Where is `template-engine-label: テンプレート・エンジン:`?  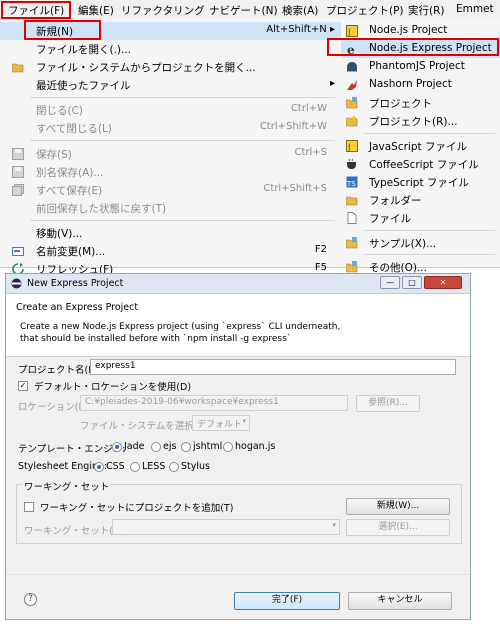
template-engine-label: テンプレート・エンジン: is located at coordinates (72, 449).